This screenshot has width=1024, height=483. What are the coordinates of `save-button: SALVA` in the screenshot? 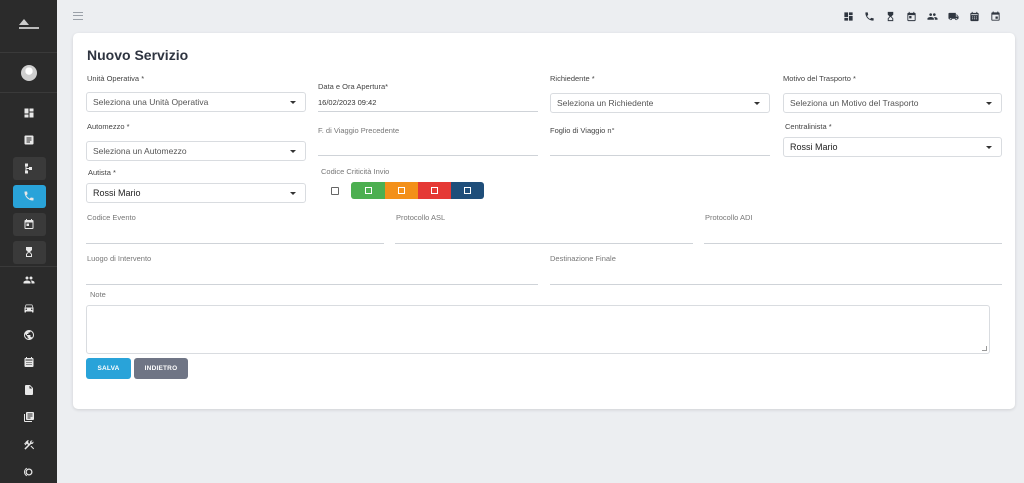 It's located at (108, 368).